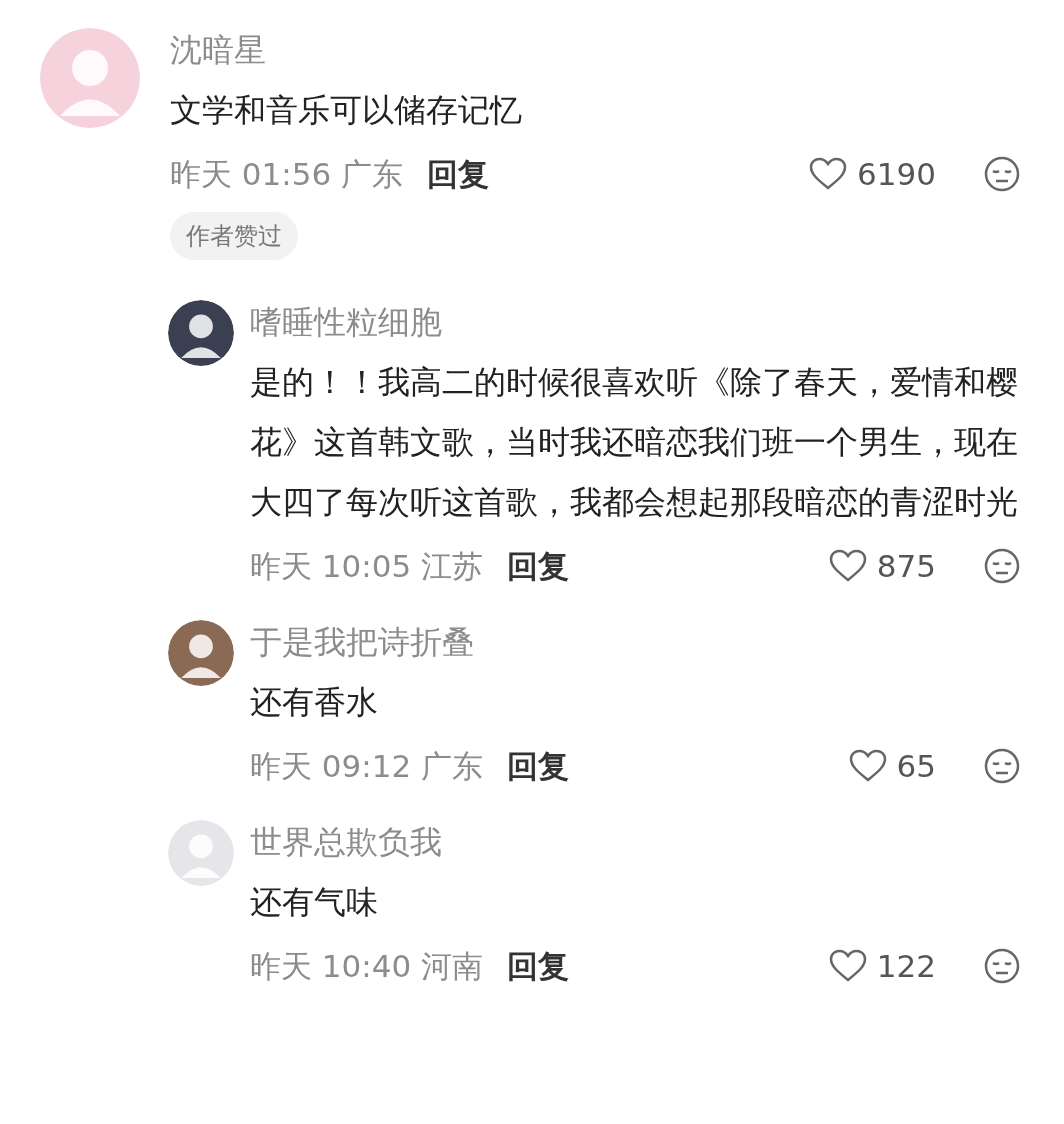  I want to click on author-liked-tag: 作者赞过, so click(234, 236).